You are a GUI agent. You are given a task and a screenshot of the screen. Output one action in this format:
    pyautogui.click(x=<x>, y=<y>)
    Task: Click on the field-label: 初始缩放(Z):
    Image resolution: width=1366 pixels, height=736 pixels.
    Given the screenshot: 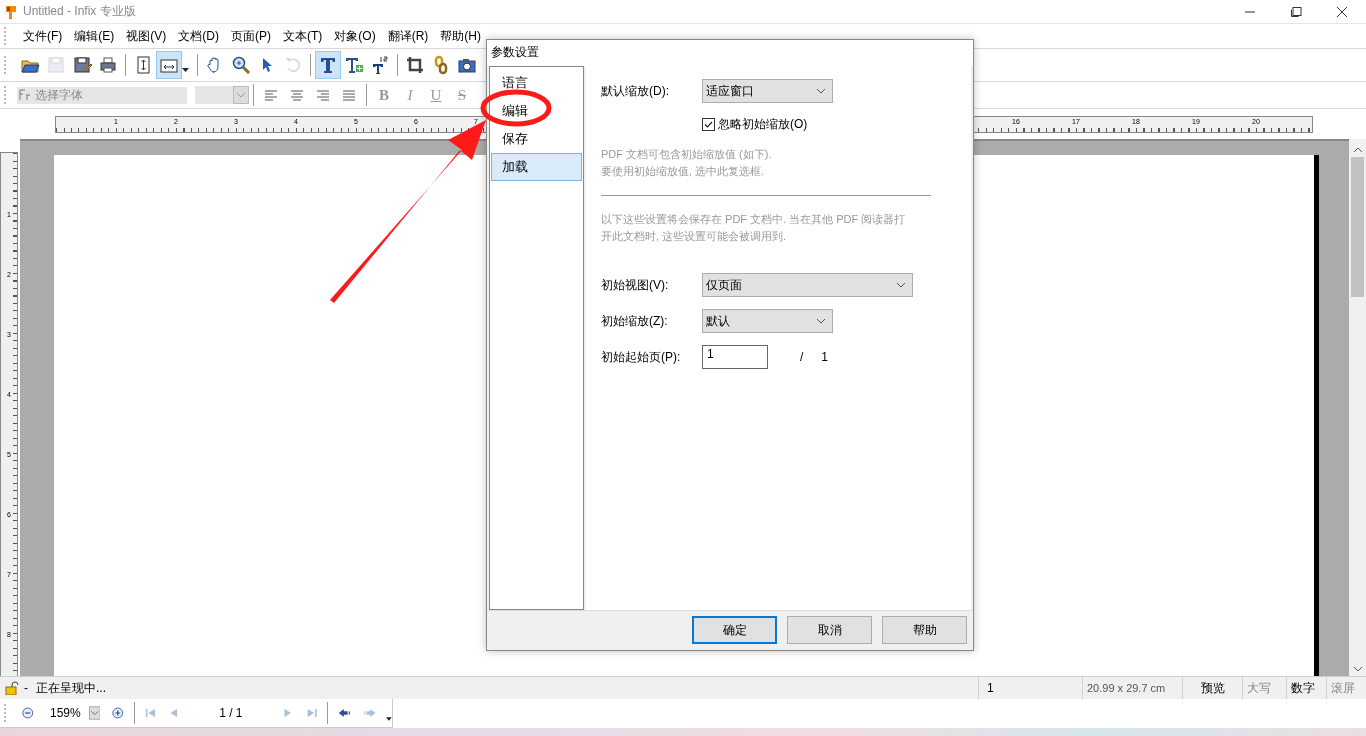 What is the action you would take?
    pyautogui.click(x=635, y=321)
    